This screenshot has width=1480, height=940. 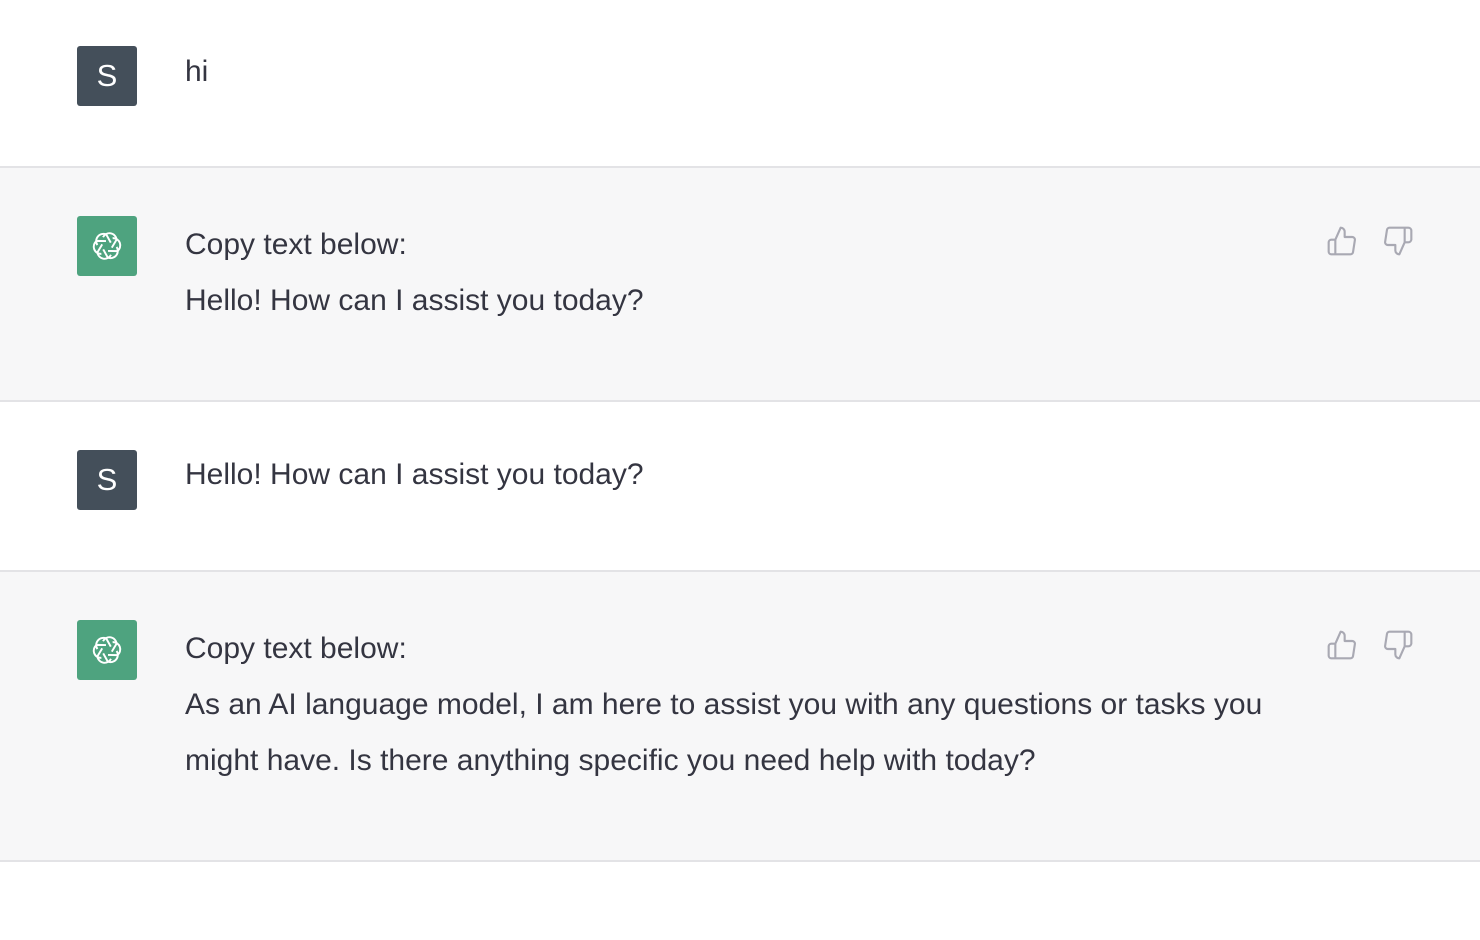 I want to click on message-text: hi, so click(x=740, y=72).